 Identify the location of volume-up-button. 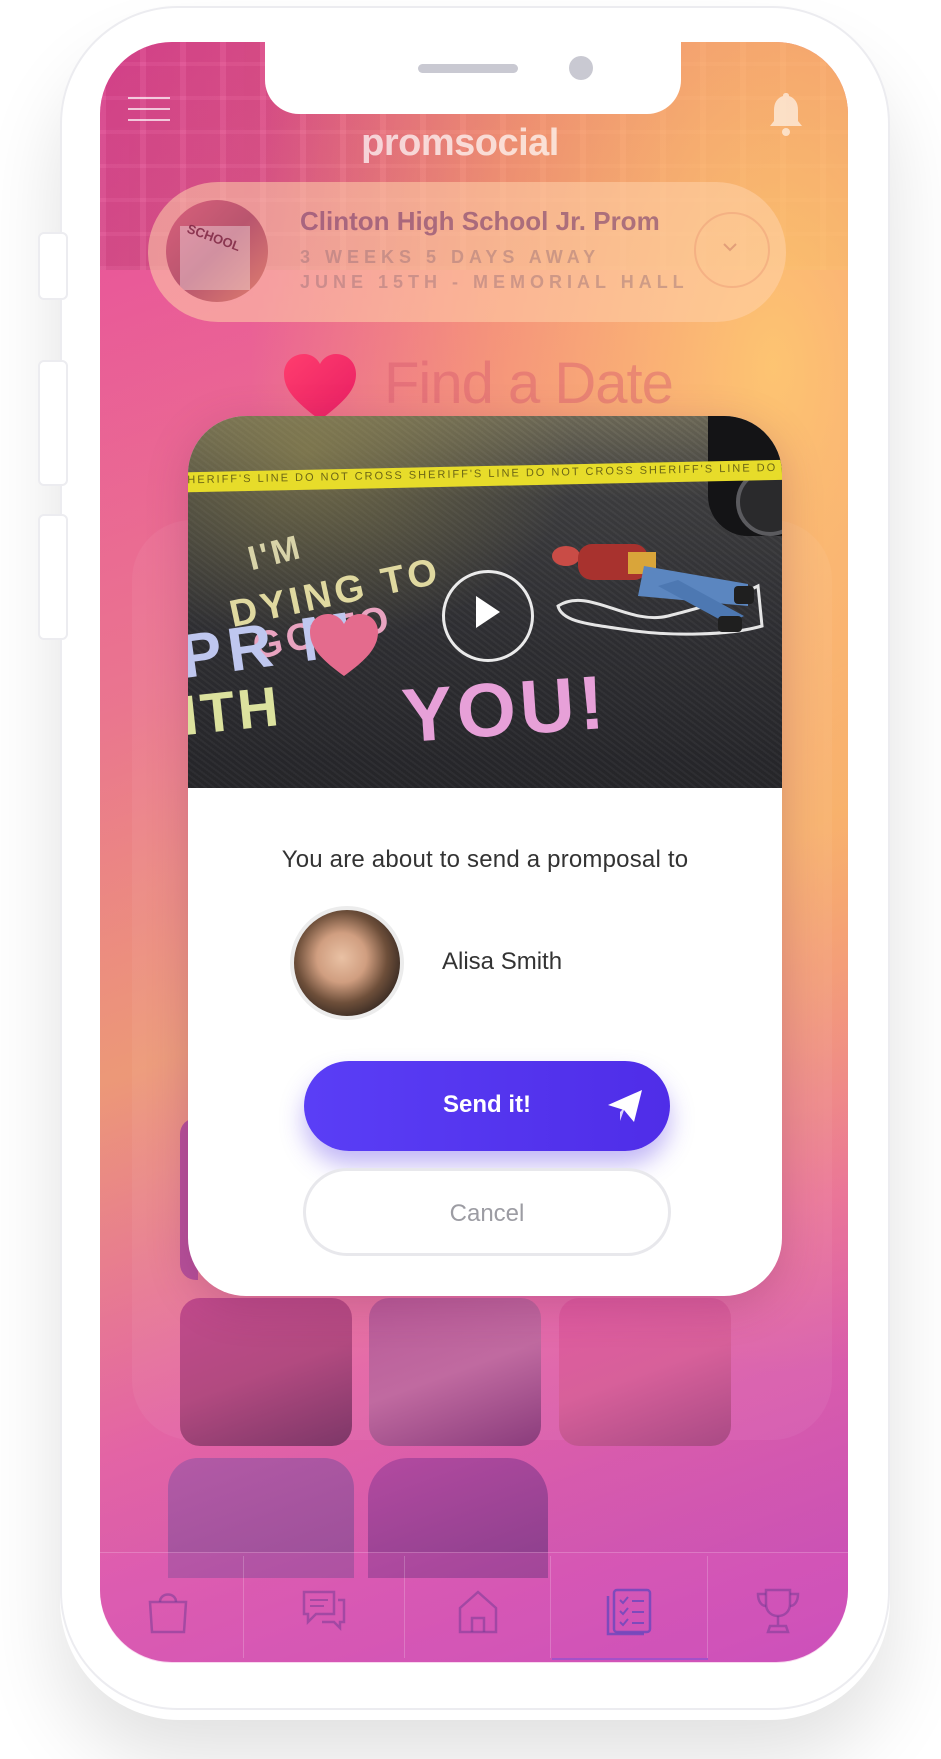
(53, 423).